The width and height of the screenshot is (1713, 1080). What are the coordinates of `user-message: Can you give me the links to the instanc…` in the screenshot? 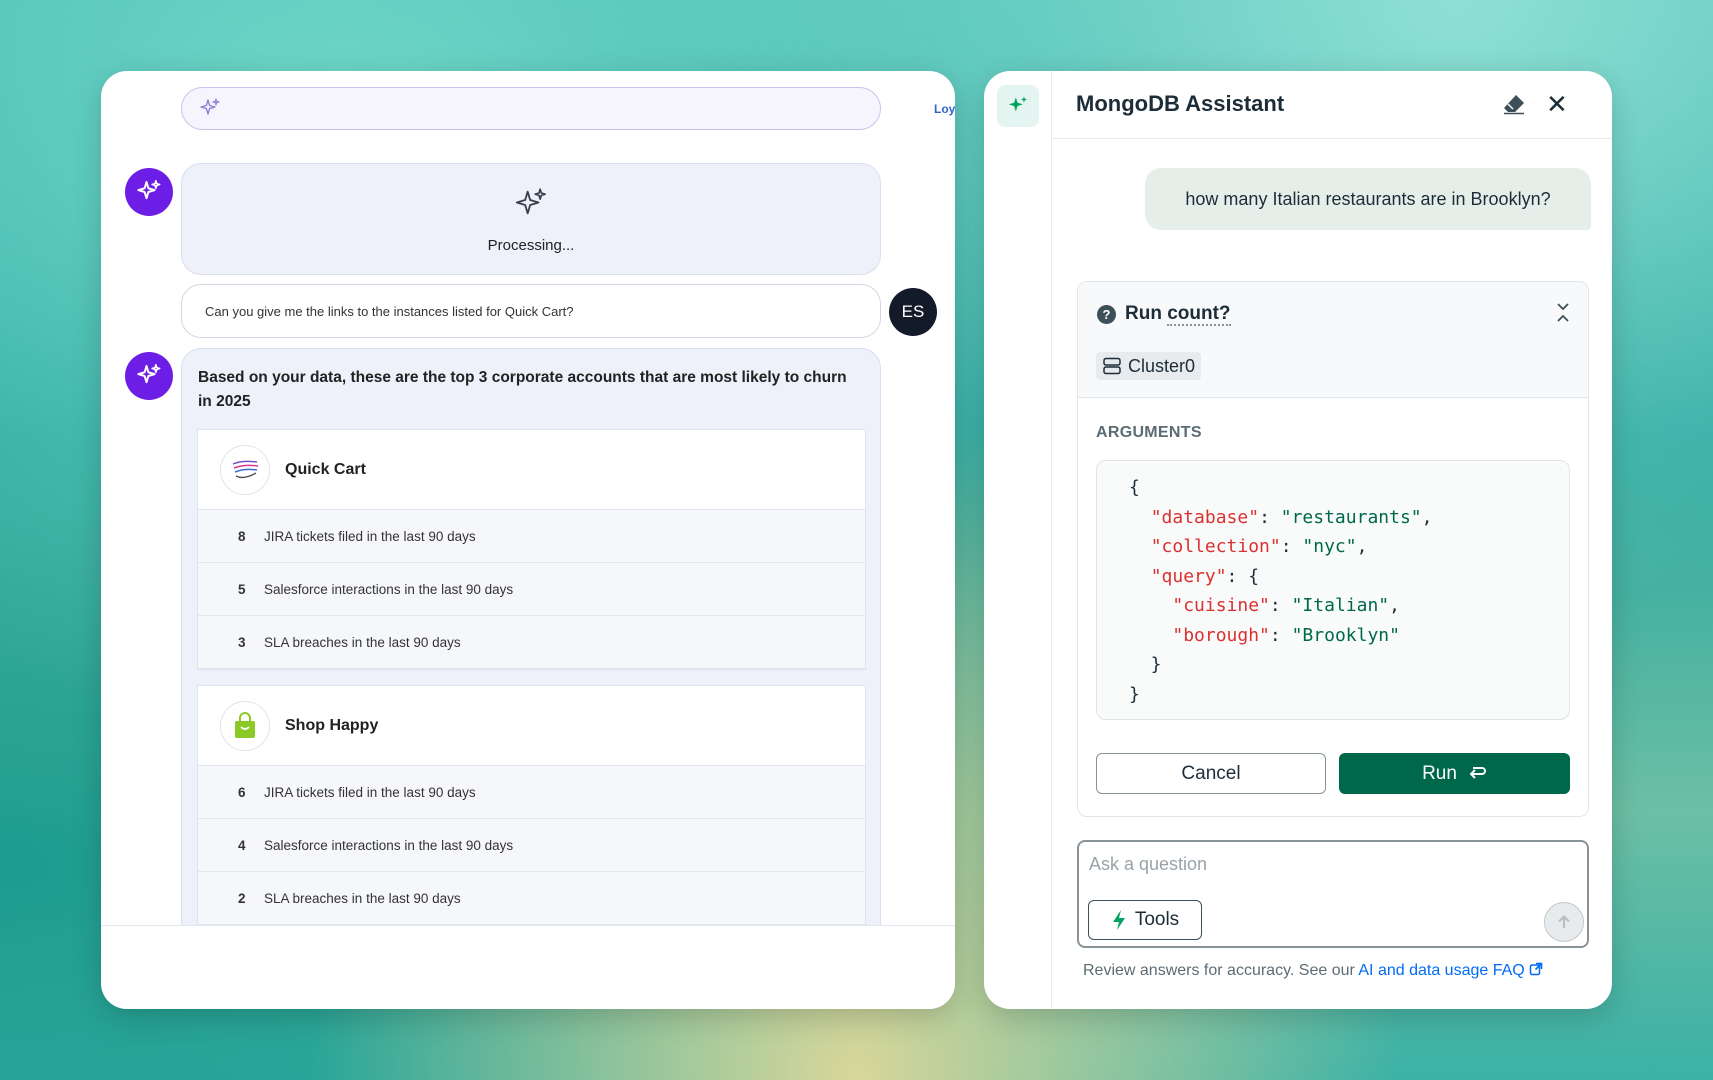 It's located at (531, 311).